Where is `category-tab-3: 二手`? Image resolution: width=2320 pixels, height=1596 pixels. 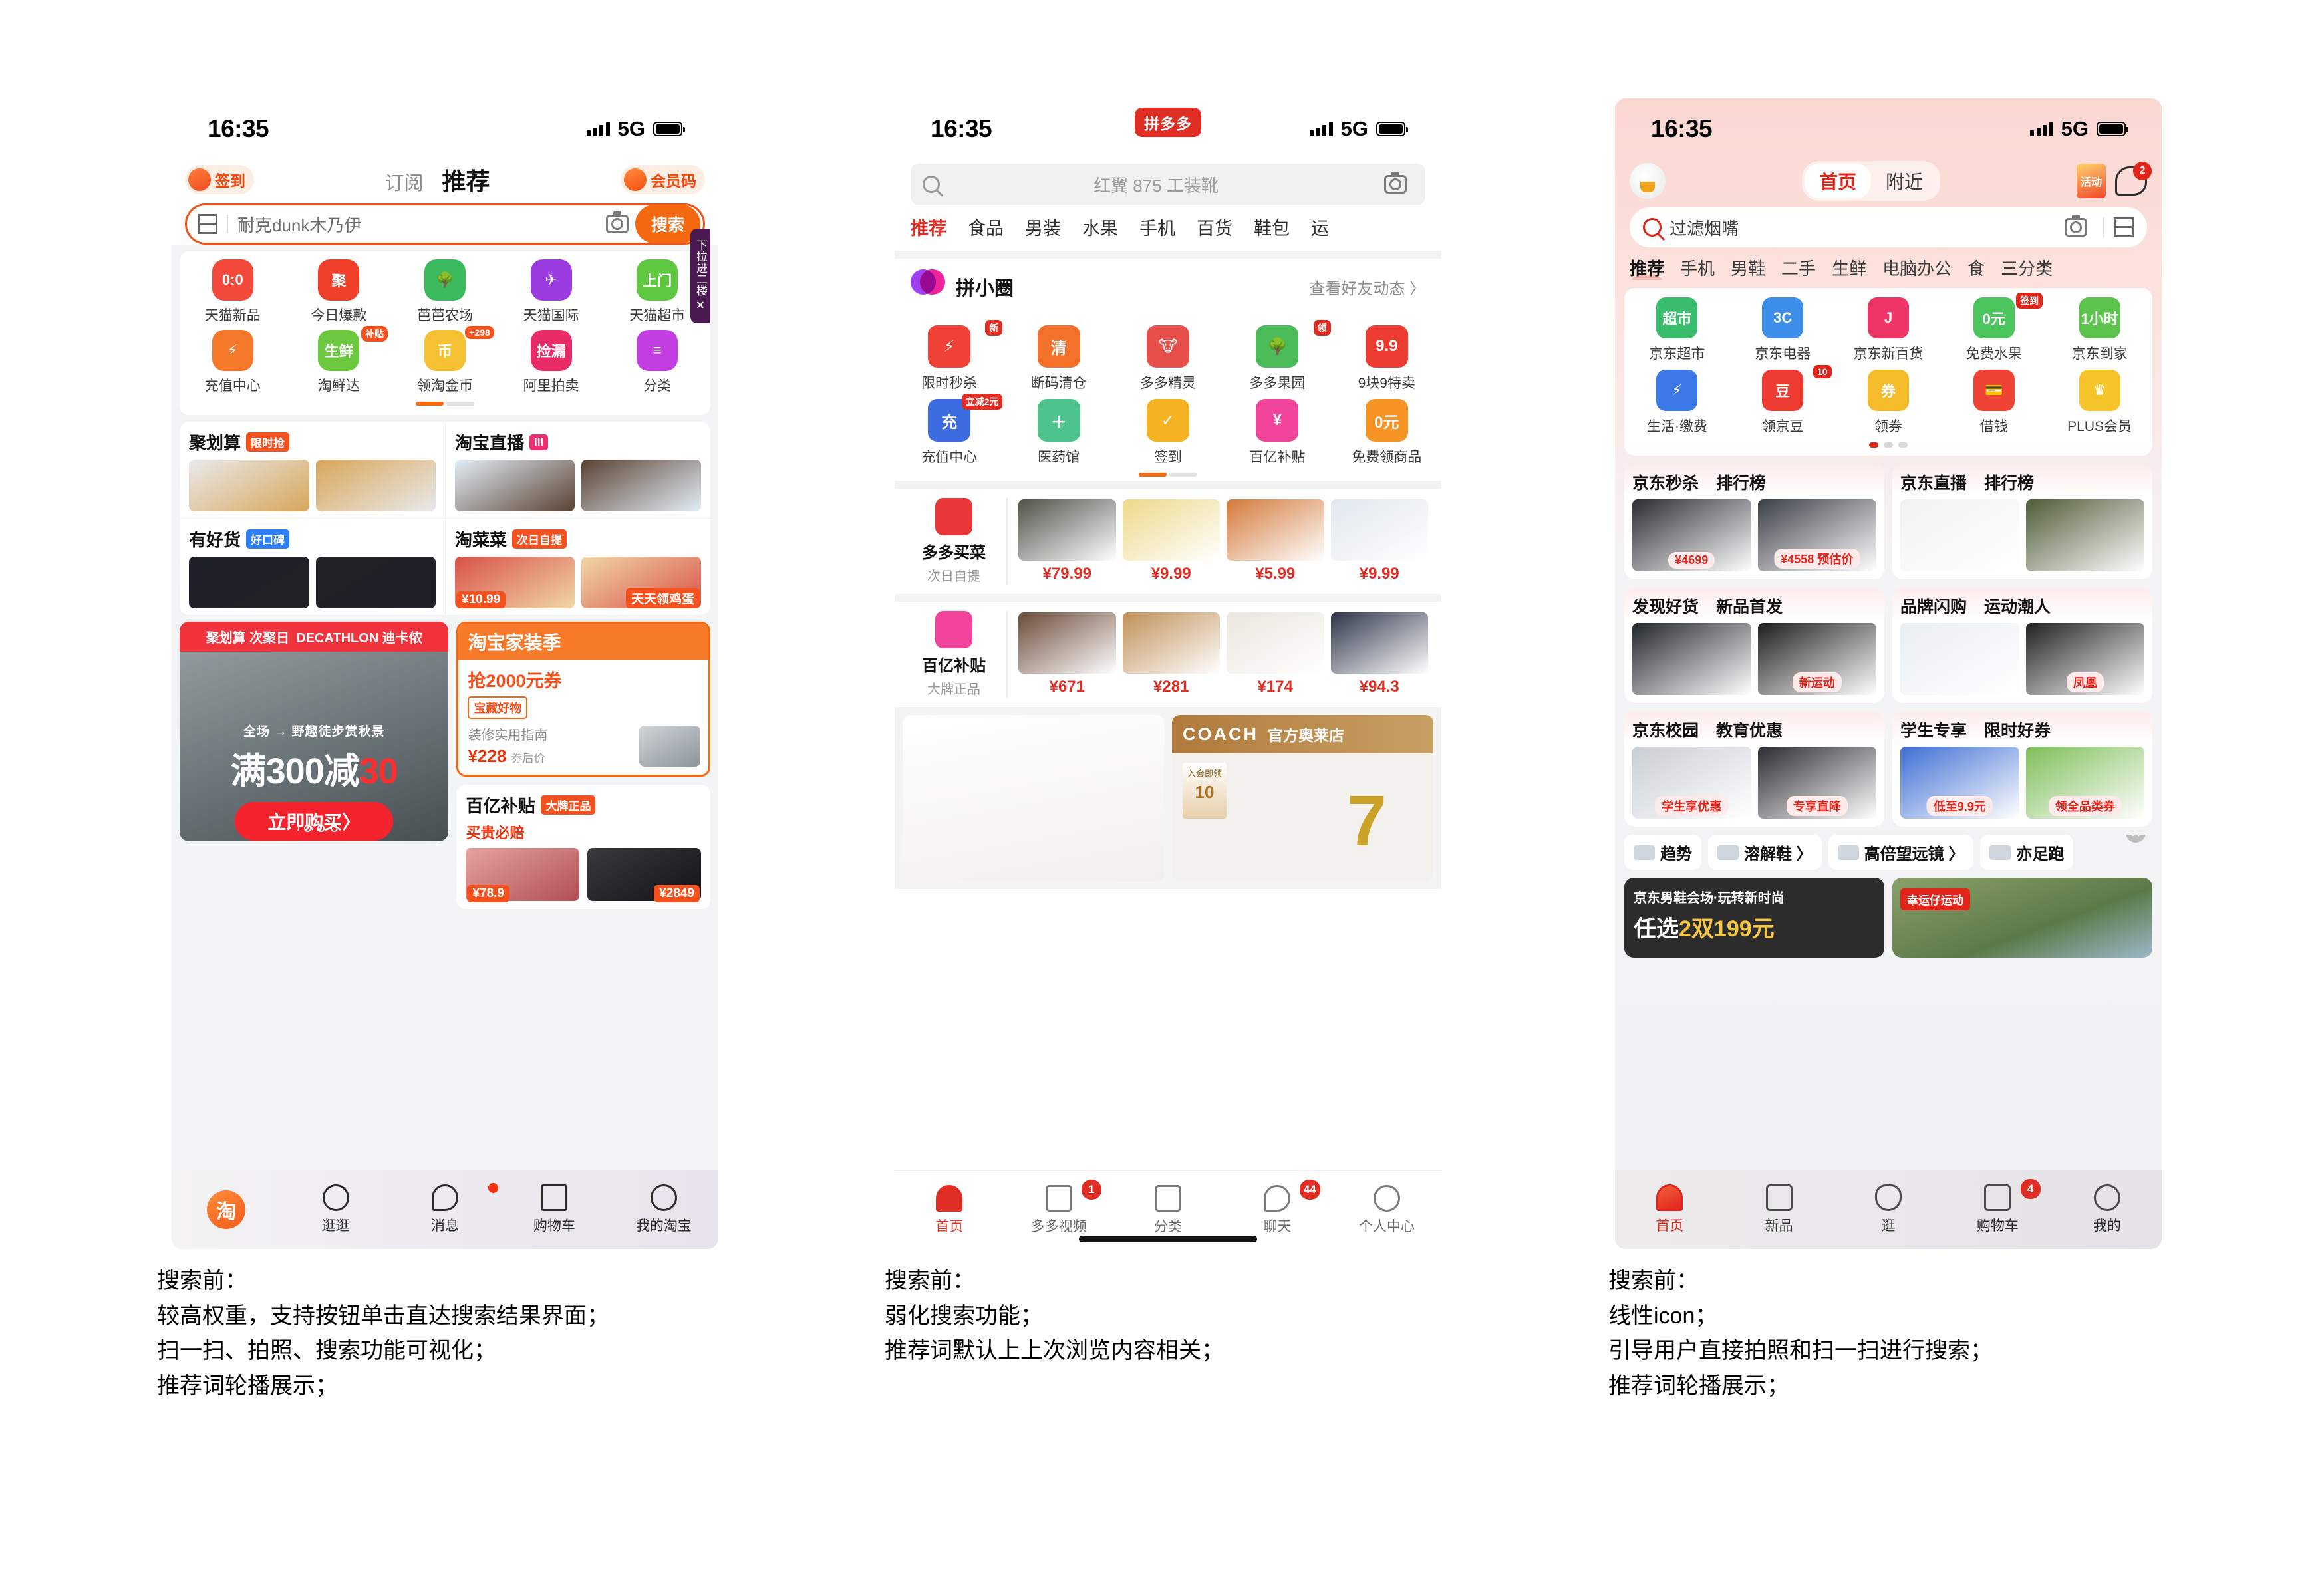 category-tab-3: 二手 is located at coordinates (1798, 267).